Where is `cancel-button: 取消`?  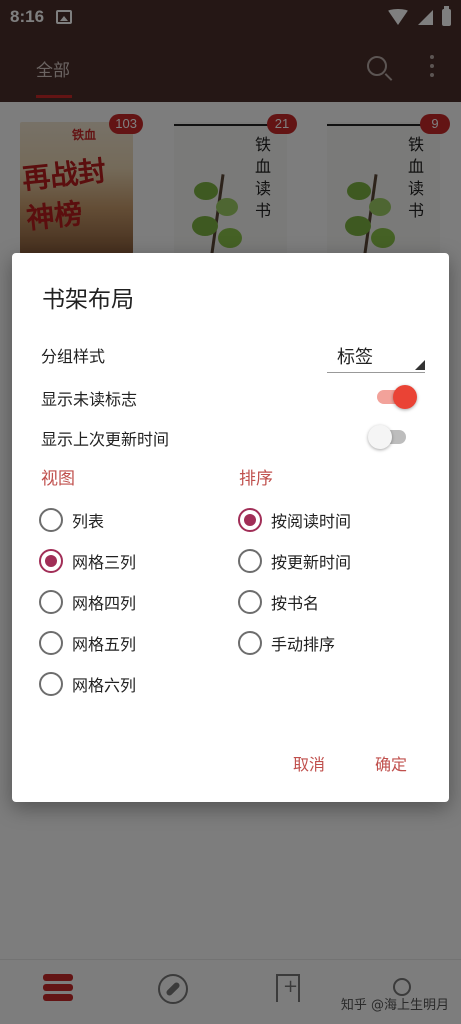 cancel-button: 取消 is located at coordinates (309, 763).